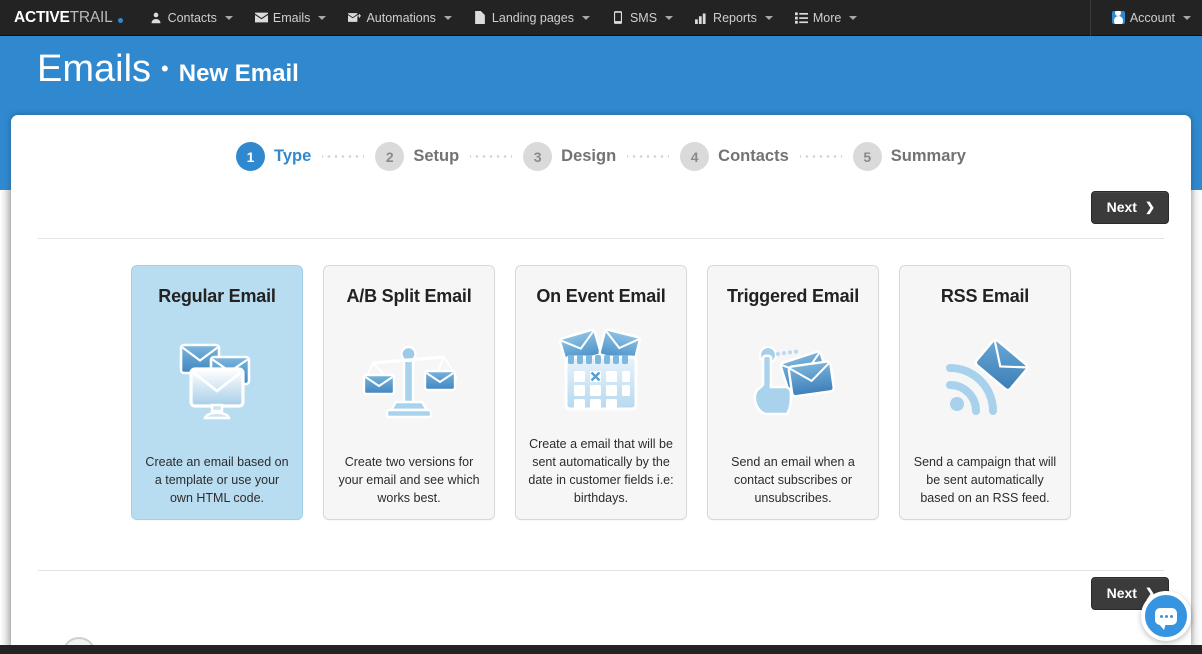  I want to click on brand-logo-part1: ACTIVE, so click(42, 17).